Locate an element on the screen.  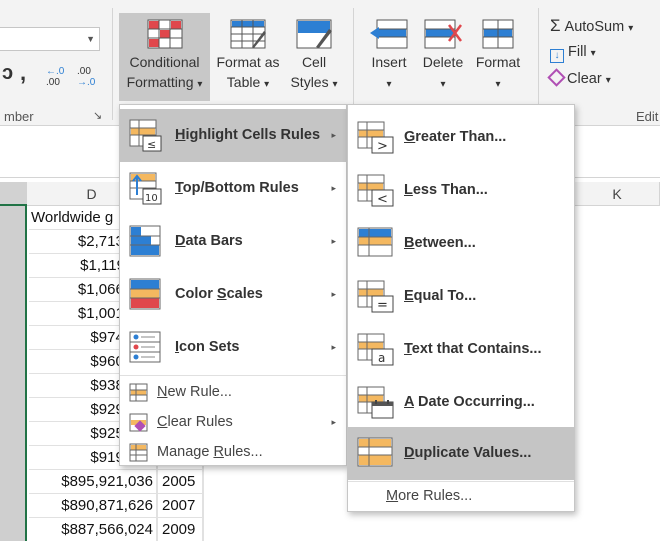
cs-label-line1: Cell is located at coordinates (314, 62).